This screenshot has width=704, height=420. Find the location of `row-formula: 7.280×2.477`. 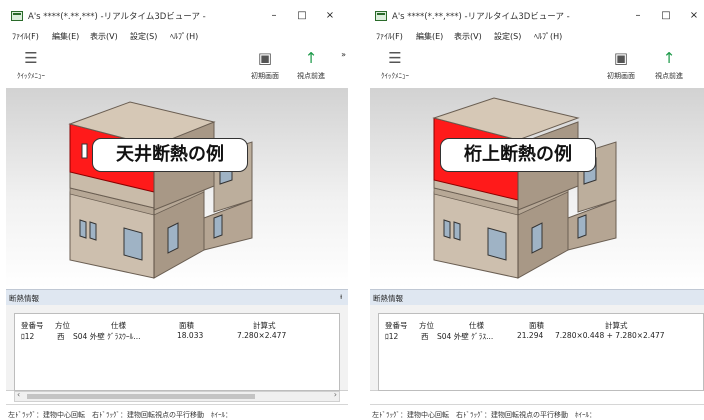

row-formula: 7.280×2.477 is located at coordinates (262, 335).